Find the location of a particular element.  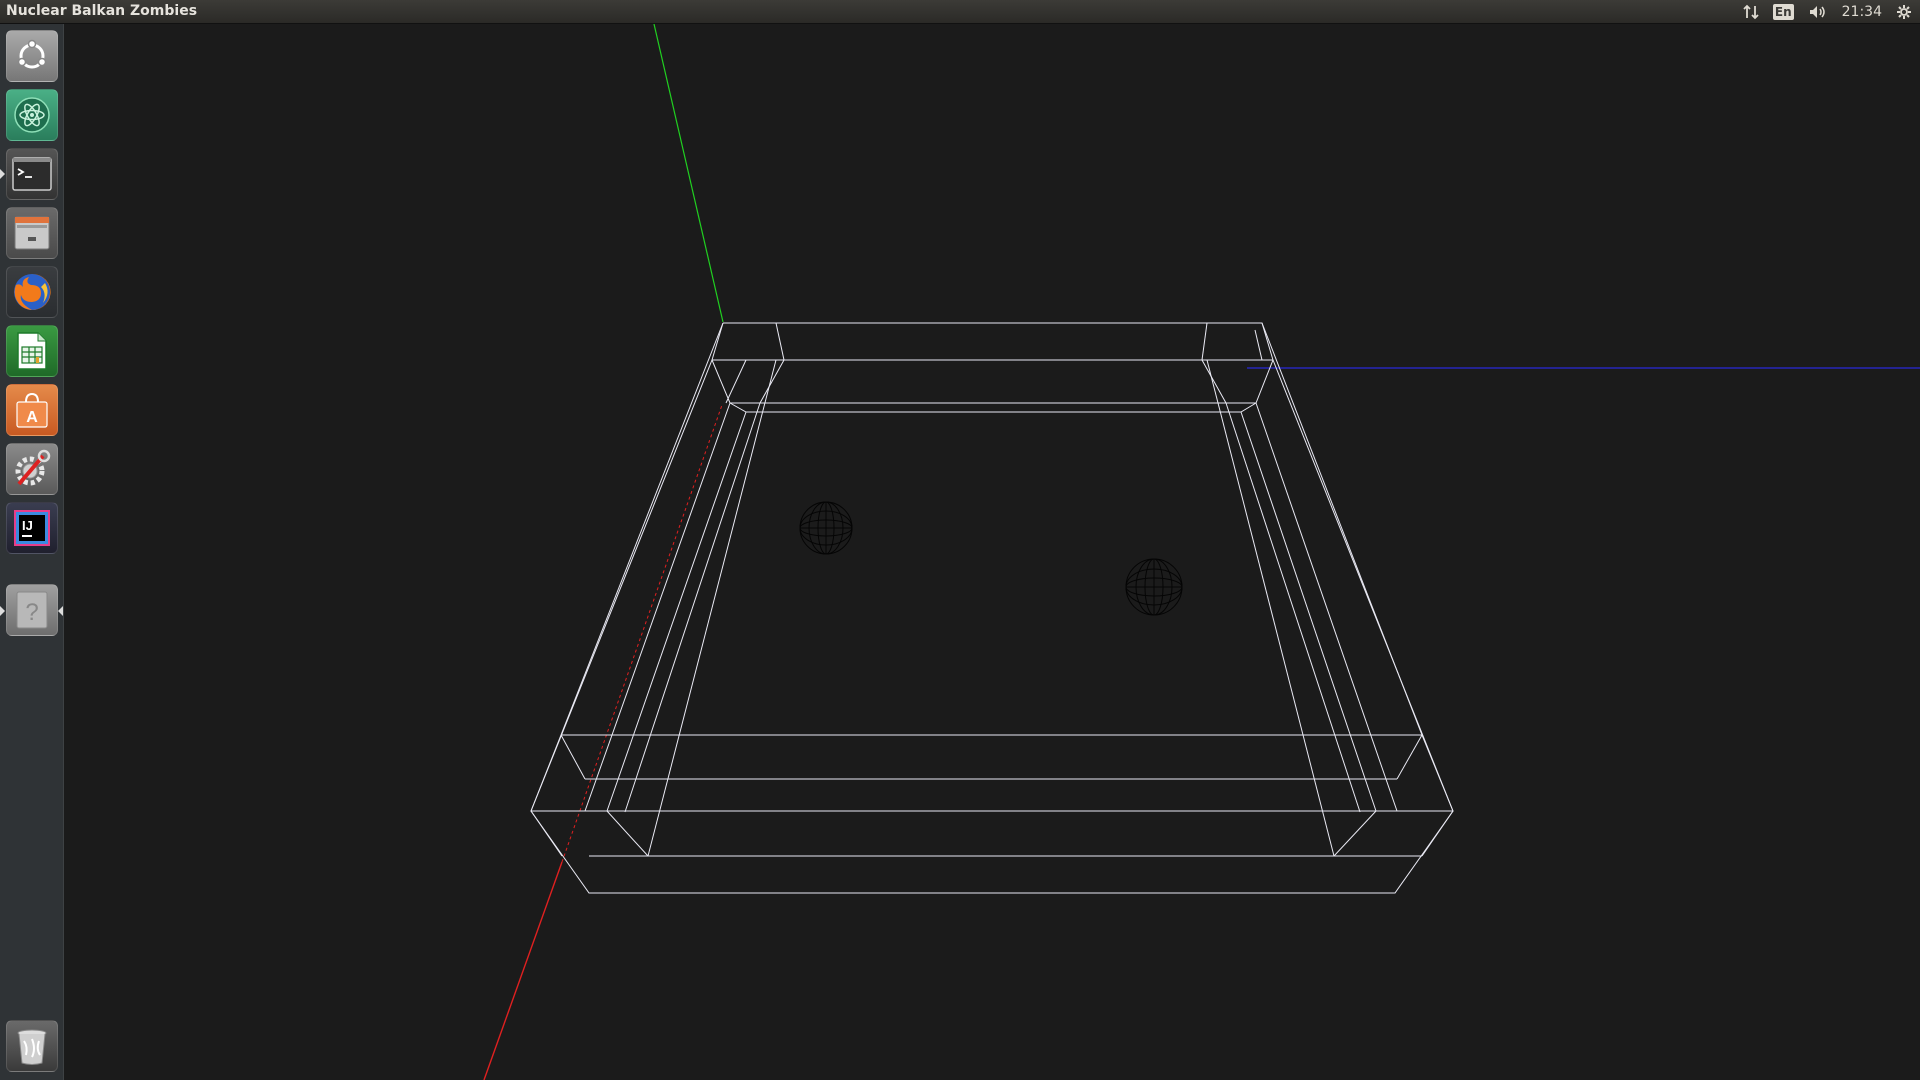

svg-text: A is located at coordinates (32, 417).